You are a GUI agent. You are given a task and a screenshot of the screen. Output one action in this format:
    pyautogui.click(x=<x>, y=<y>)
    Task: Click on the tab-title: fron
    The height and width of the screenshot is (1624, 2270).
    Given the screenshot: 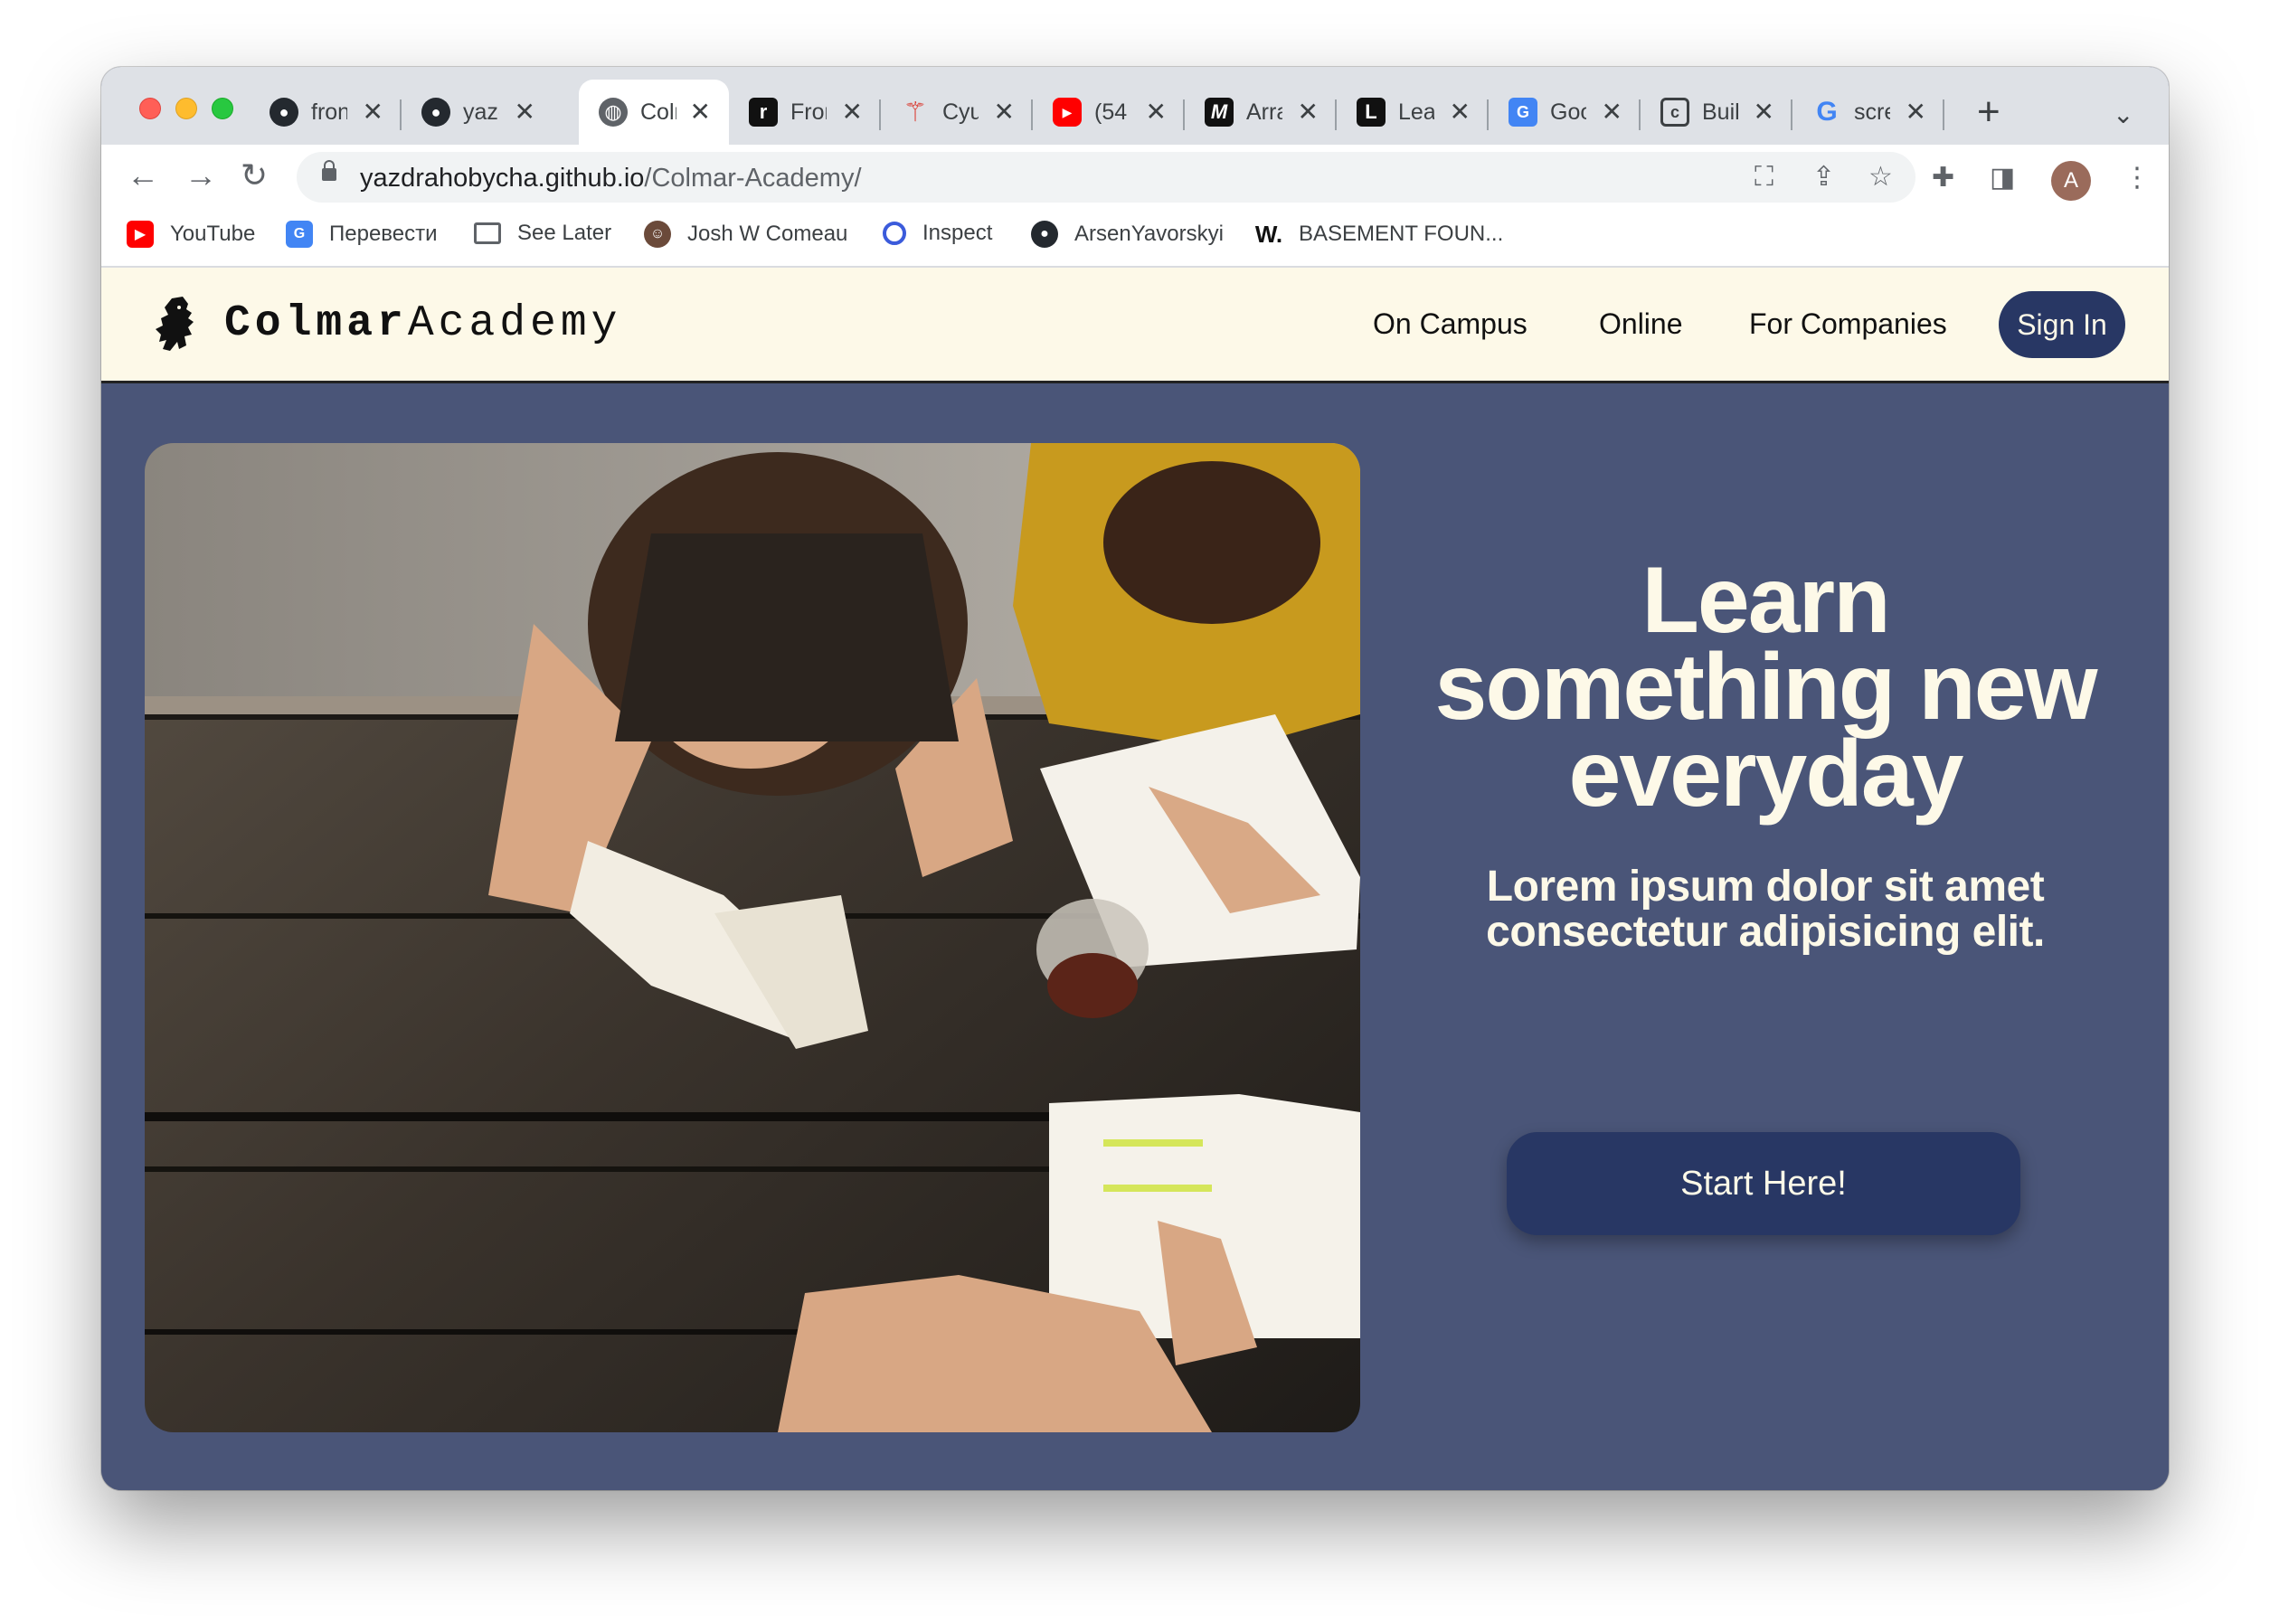 What is the action you would take?
    pyautogui.click(x=329, y=112)
    